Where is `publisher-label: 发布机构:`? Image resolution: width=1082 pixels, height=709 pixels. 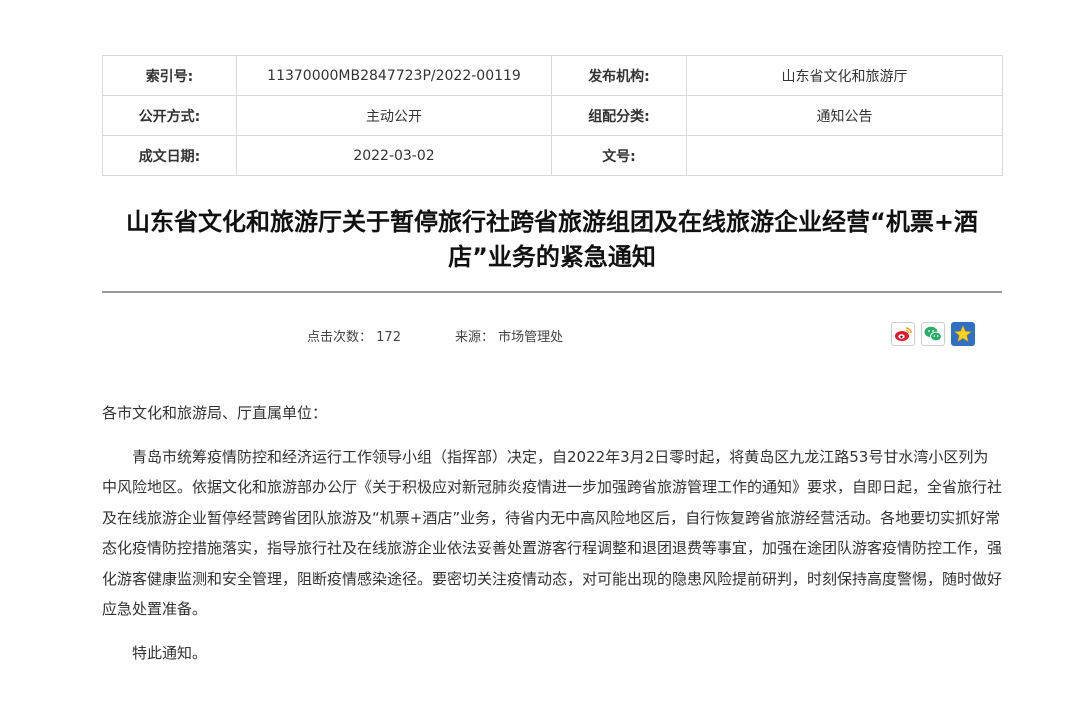
publisher-label: 发布机构: is located at coordinates (619, 75).